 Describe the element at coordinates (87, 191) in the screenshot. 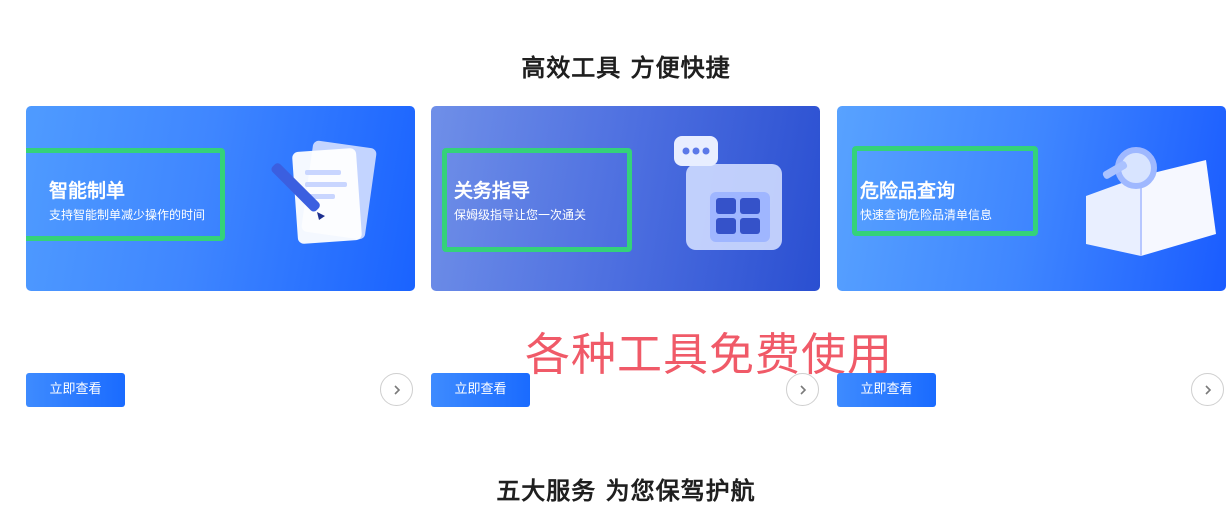

I see `card-title: 智能制单` at that location.